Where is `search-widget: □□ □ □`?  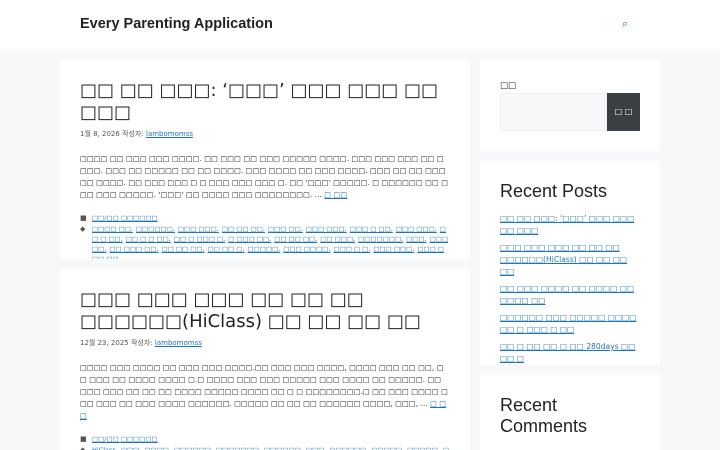
search-widget: □□ □ □ is located at coordinates (570, 105).